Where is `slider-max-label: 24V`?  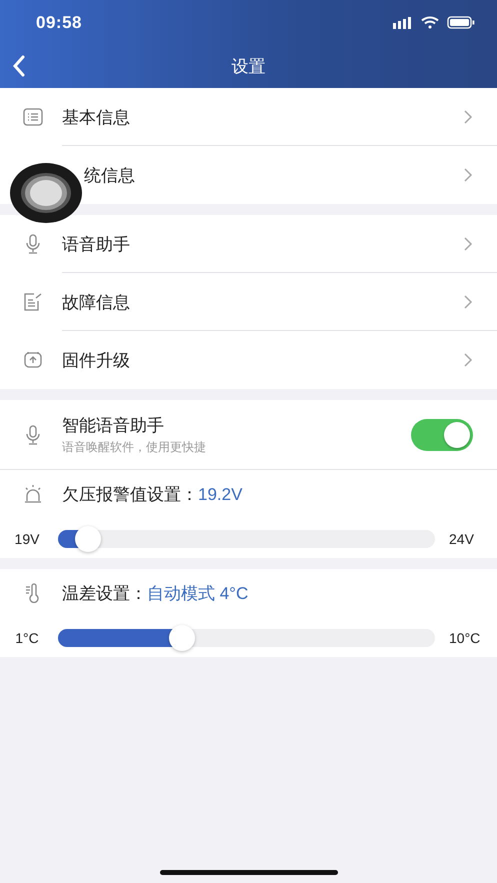 slider-max-label: 24V is located at coordinates (462, 539).